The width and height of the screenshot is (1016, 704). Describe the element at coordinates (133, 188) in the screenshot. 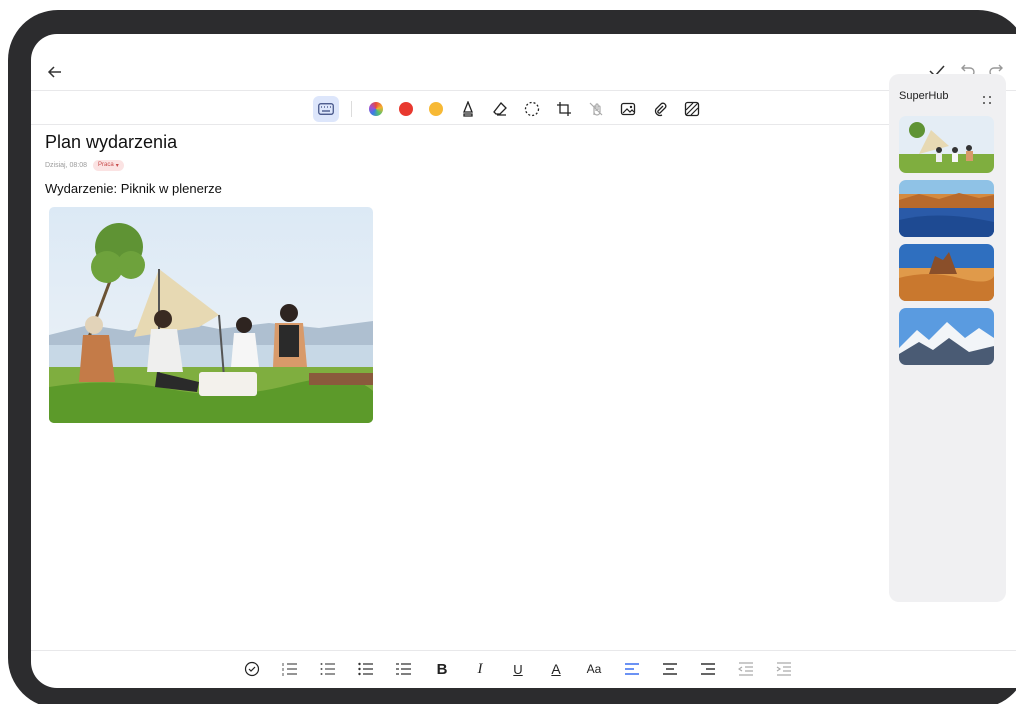

I see `note-subtitle: Wydarzenie: Piknik w plenerze` at that location.